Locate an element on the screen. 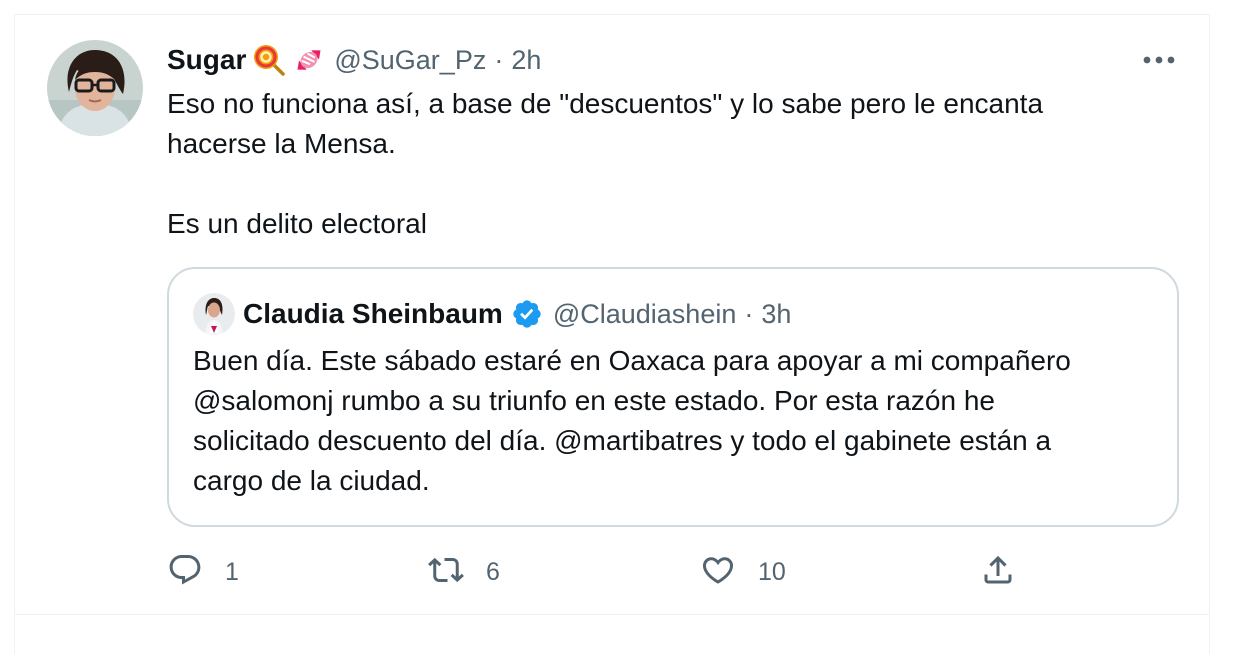  retweet-button: 6 is located at coordinates (464, 572).